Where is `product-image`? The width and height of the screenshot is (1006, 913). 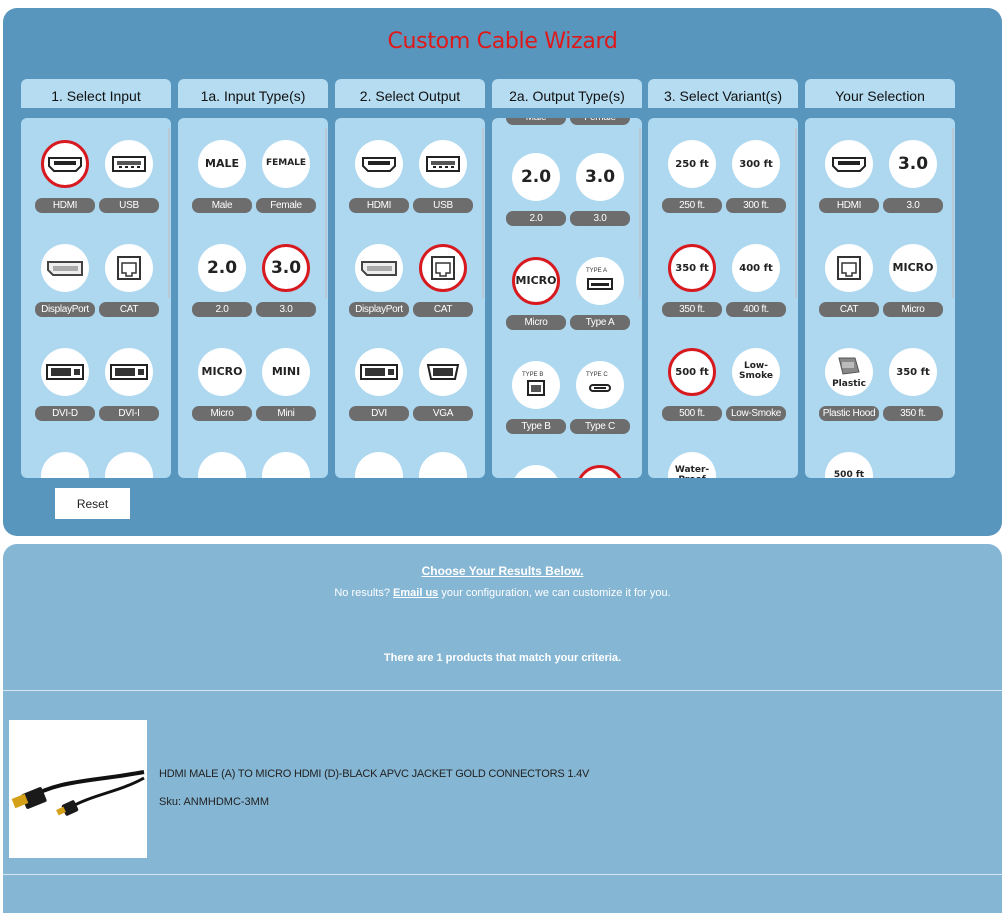 product-image is located at coordinates (78, 789).